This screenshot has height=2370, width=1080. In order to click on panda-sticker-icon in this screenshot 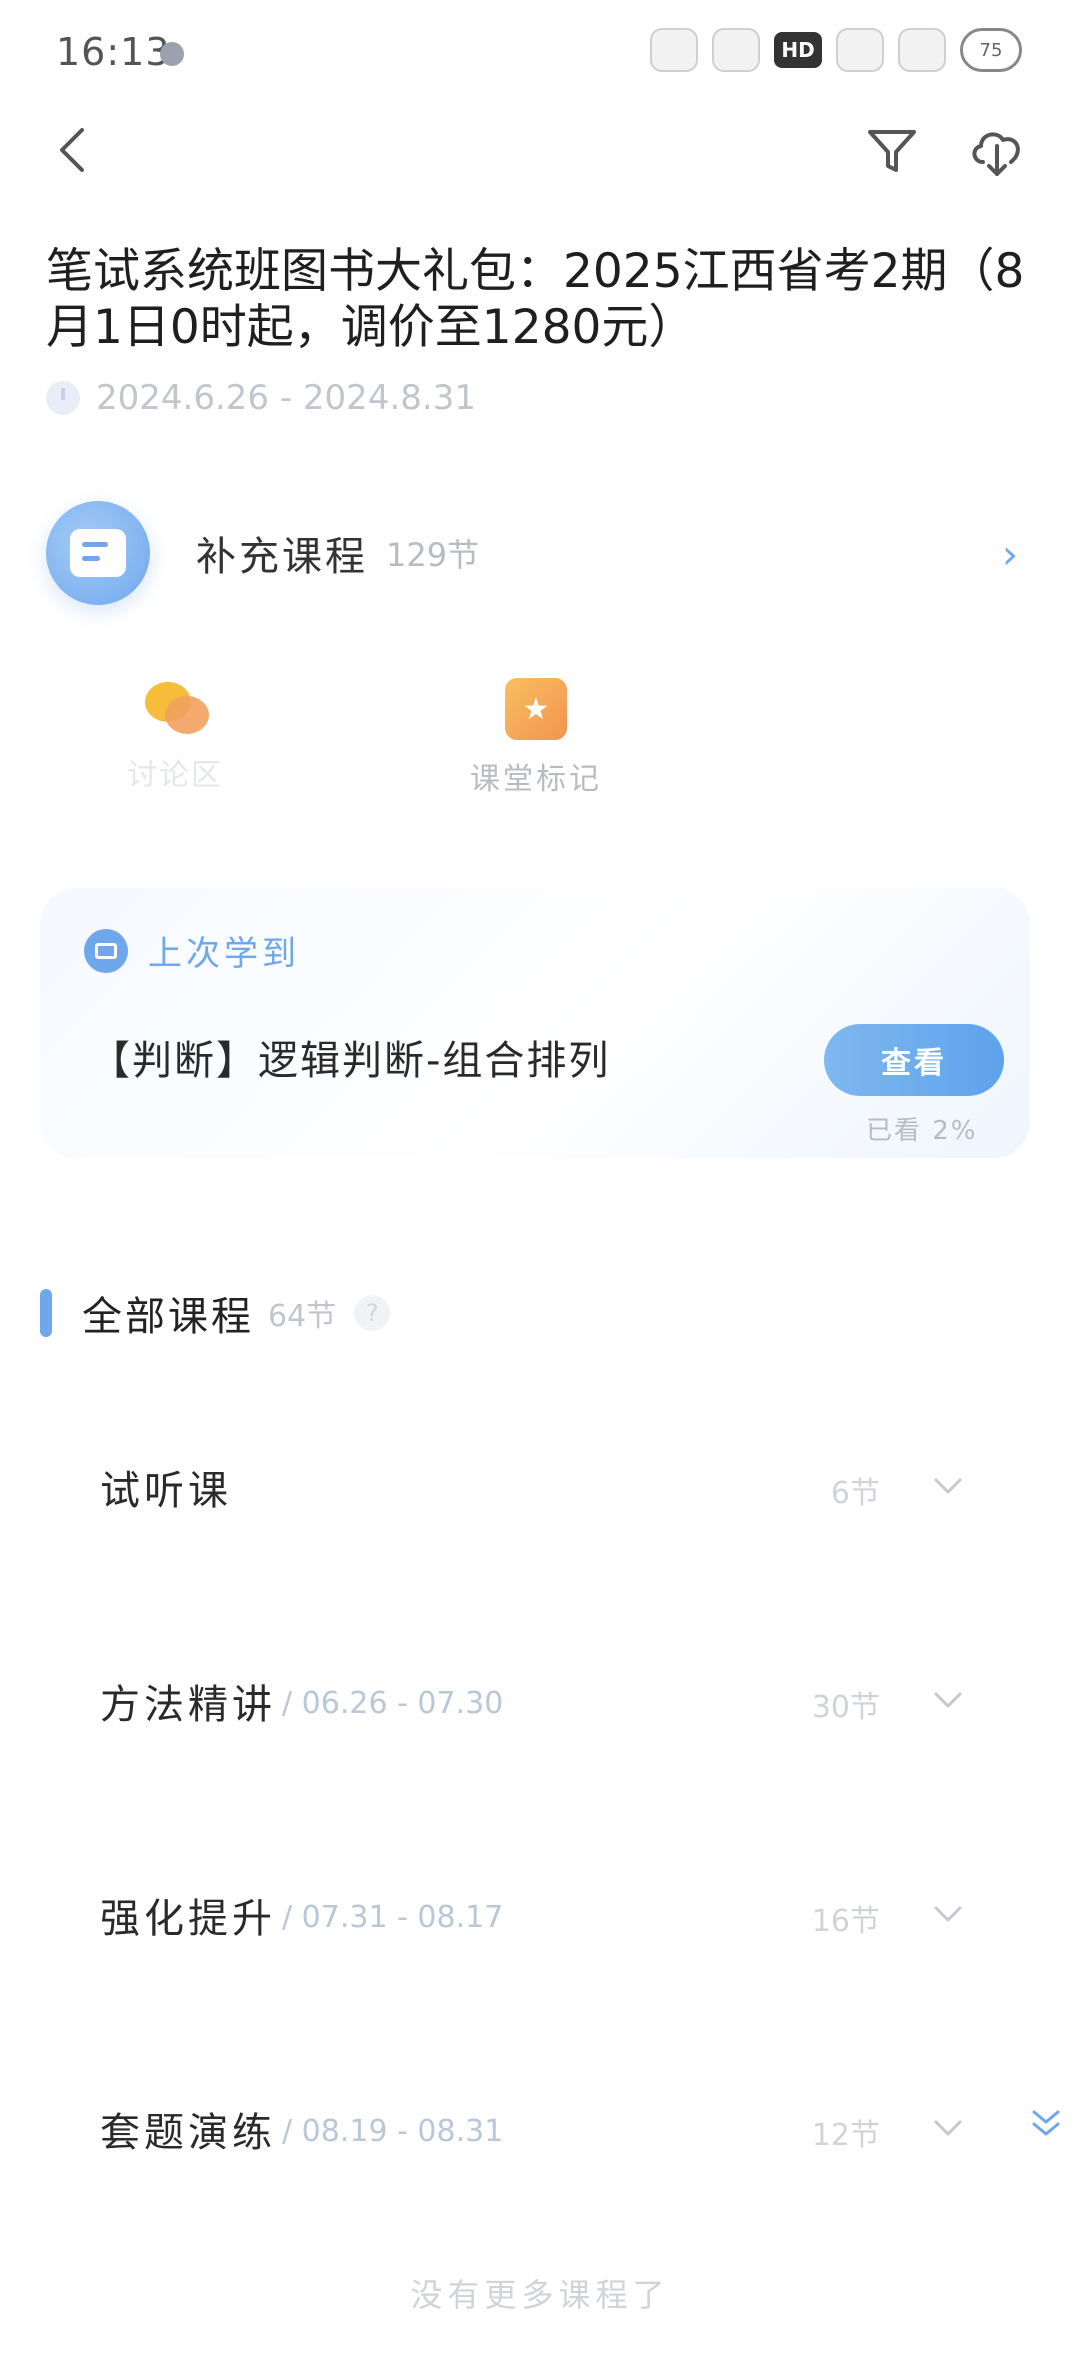, I will do `click(674, 50)`.